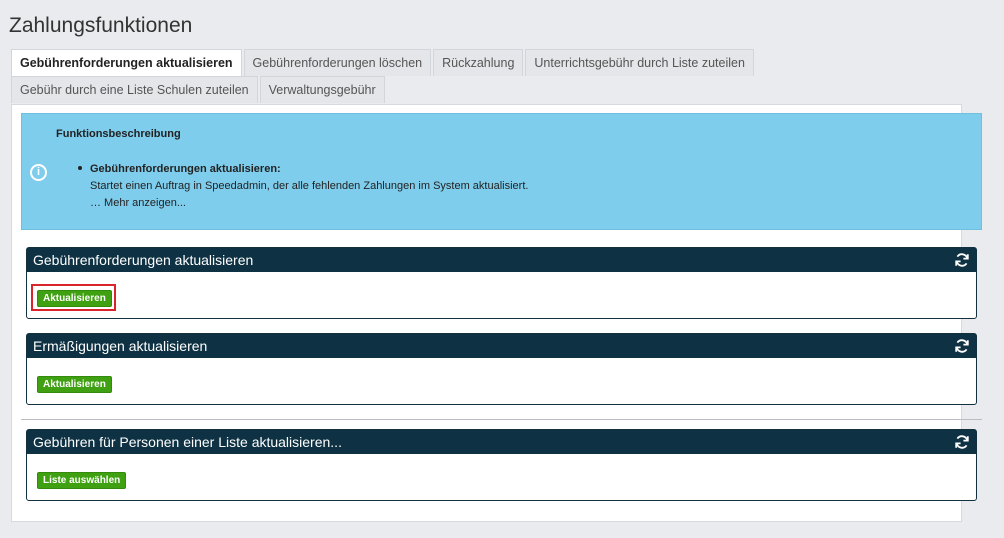  I want to click on card-ermaessigungen-aktualisieren: Ermäßigungen aktualisieren Aktualisieren, so click(501, 369).